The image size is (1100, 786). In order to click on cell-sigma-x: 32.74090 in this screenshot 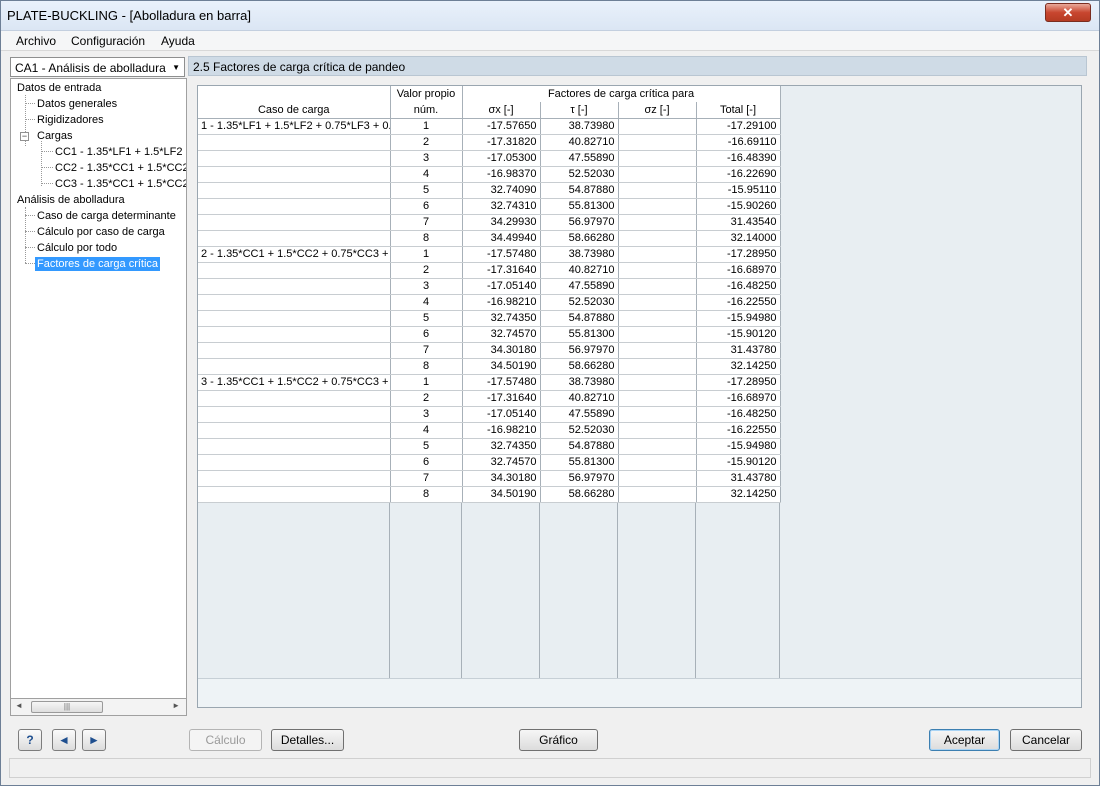, I will do `click(501, 190)`.